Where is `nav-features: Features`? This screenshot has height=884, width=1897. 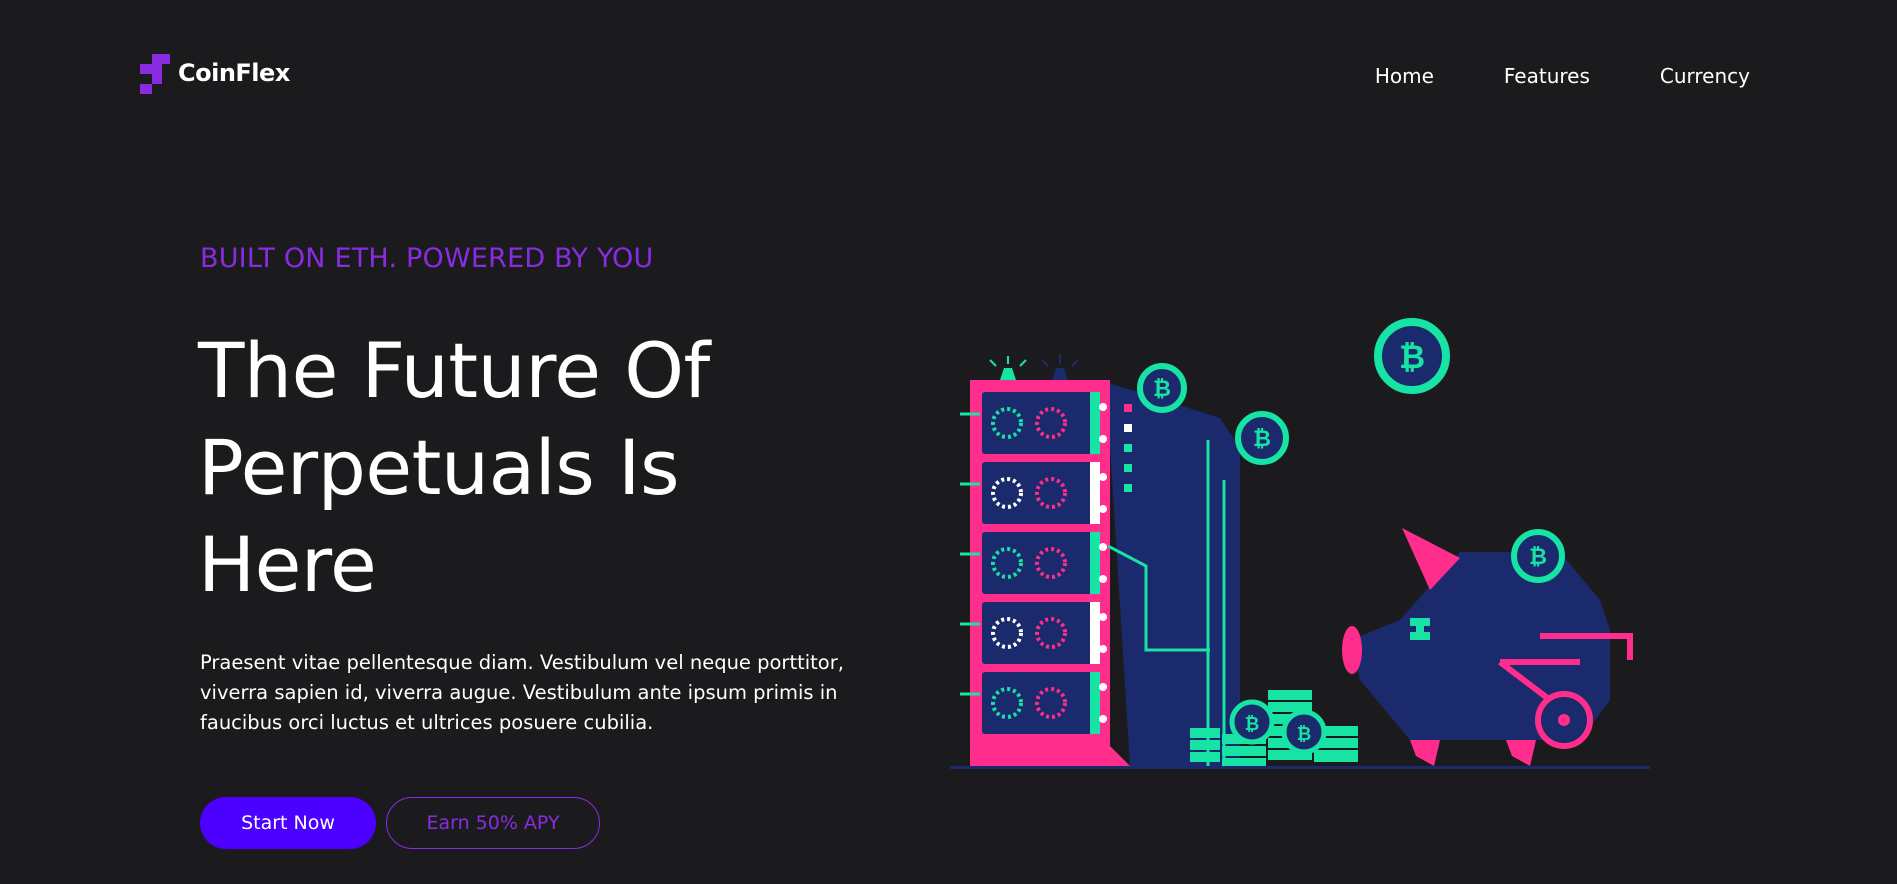
nav-features: Features is located at coordinates (1547, 76).